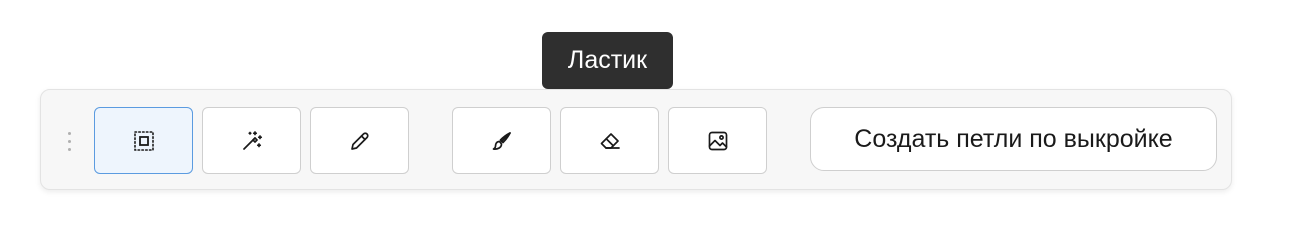 The image size is (1290, 250). I want to click on select-region-icon, so click(143, 140).